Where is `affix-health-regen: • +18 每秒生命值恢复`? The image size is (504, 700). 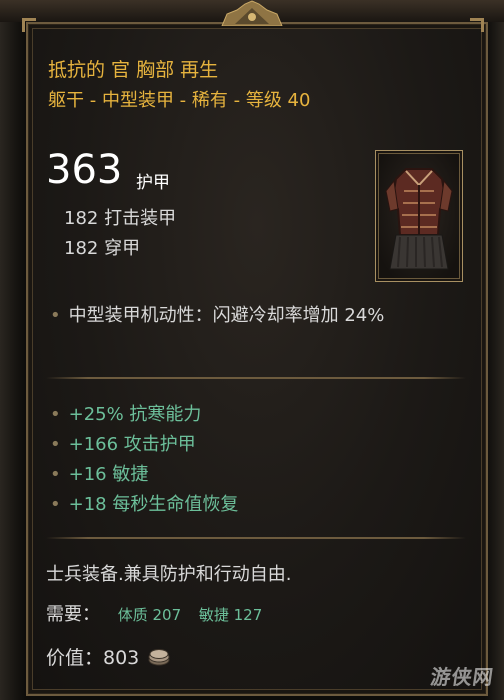
affix-health-regen: • +18 每秒生命值恢复 is located at coordinates (144, 504).